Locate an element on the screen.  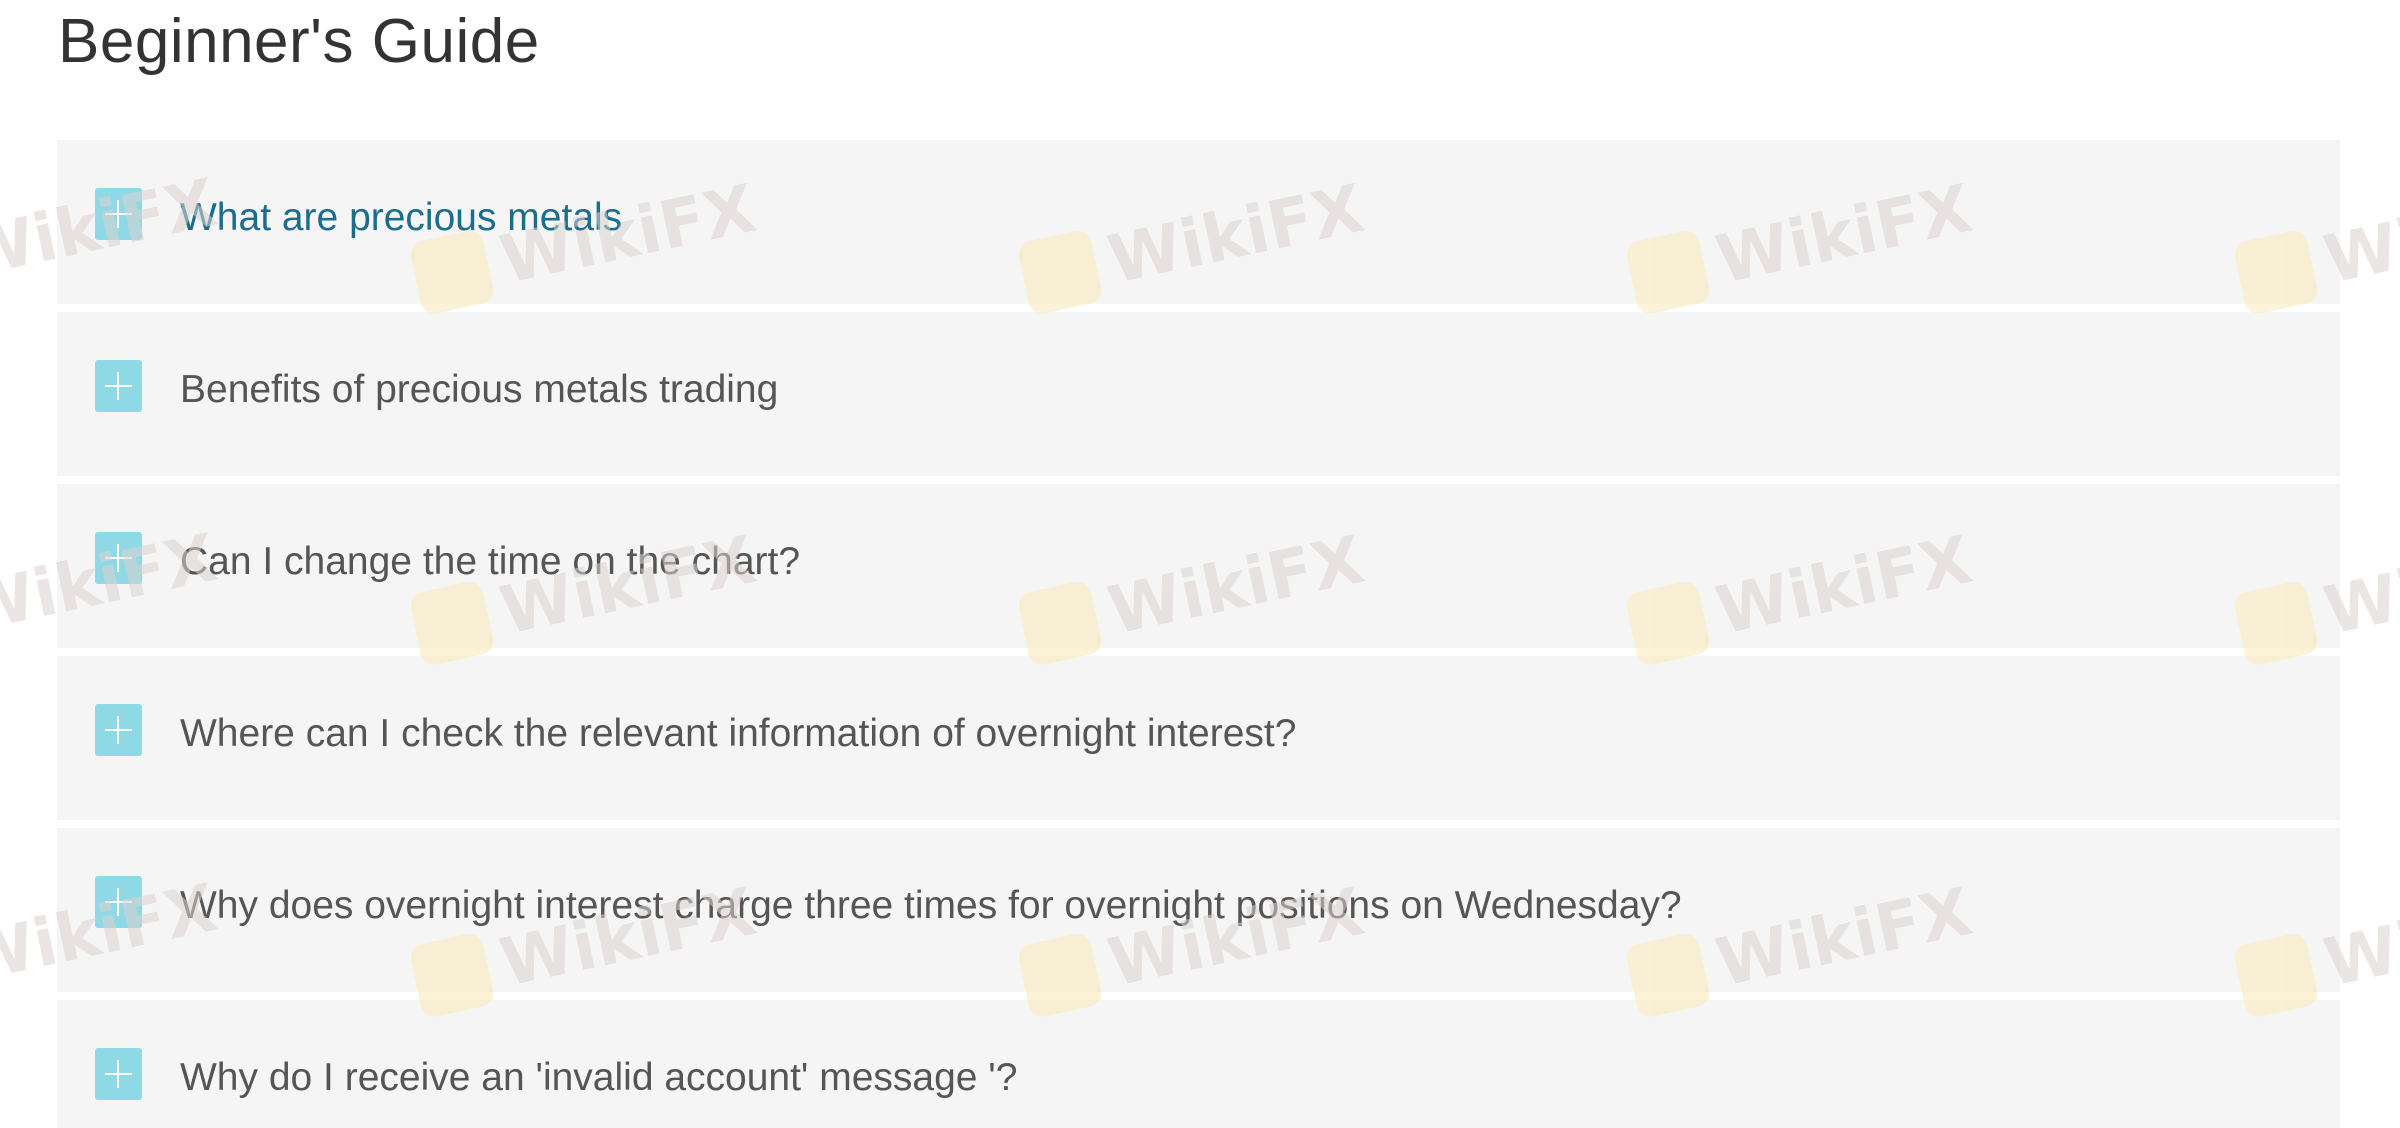
faq-item-precious-metals: What are precious metals is located at coordinates (1198, 222).